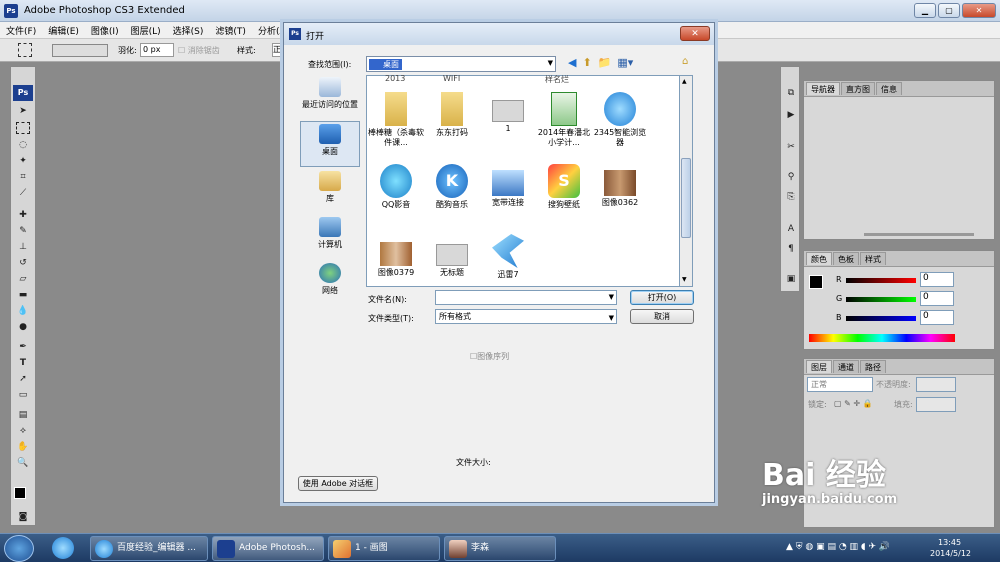 This screenshot has width=1000, height=562. Describe the element at coordinates (526, 316) in the screenshot. I see `filetype-select: 所有格式 ▼` at that location.